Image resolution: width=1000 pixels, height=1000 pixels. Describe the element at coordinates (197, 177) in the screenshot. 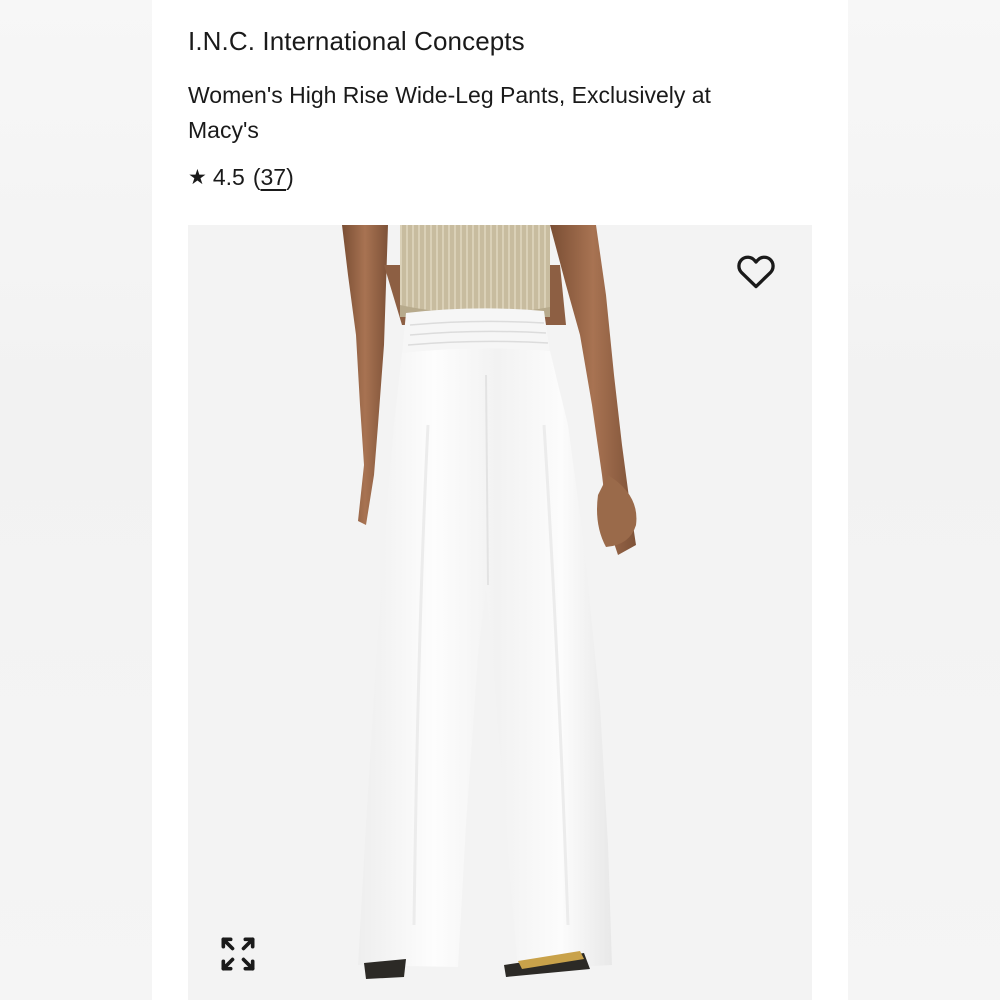

I see `star-icon: ★` at that location.